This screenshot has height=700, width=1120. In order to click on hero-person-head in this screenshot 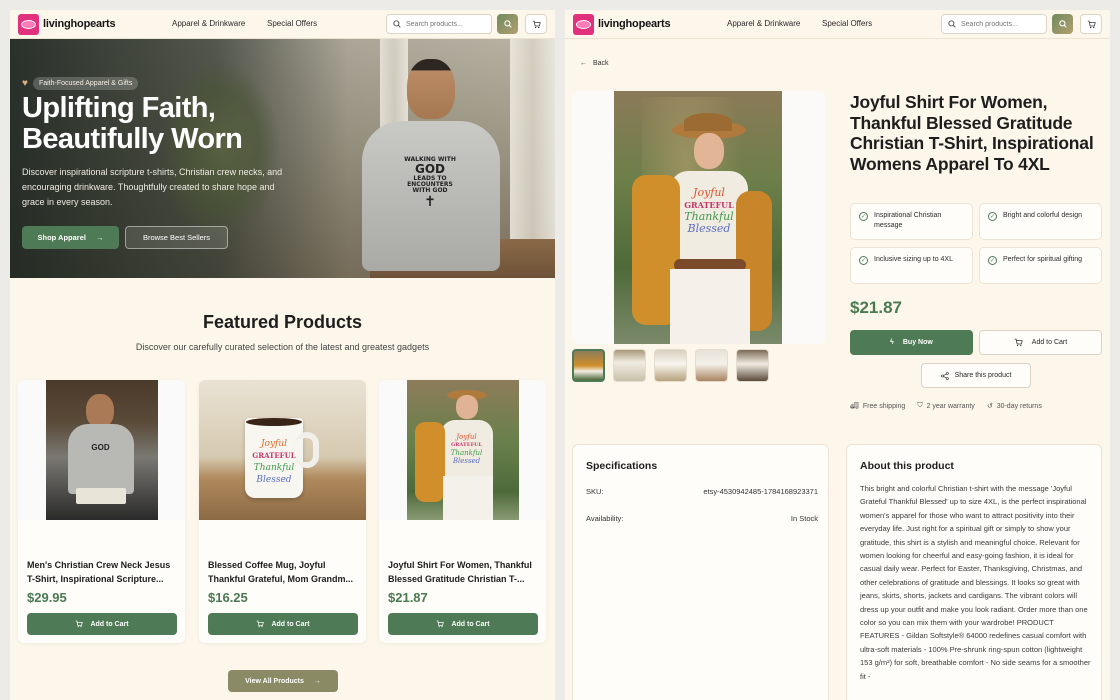, I will do `click(431, 89)`.